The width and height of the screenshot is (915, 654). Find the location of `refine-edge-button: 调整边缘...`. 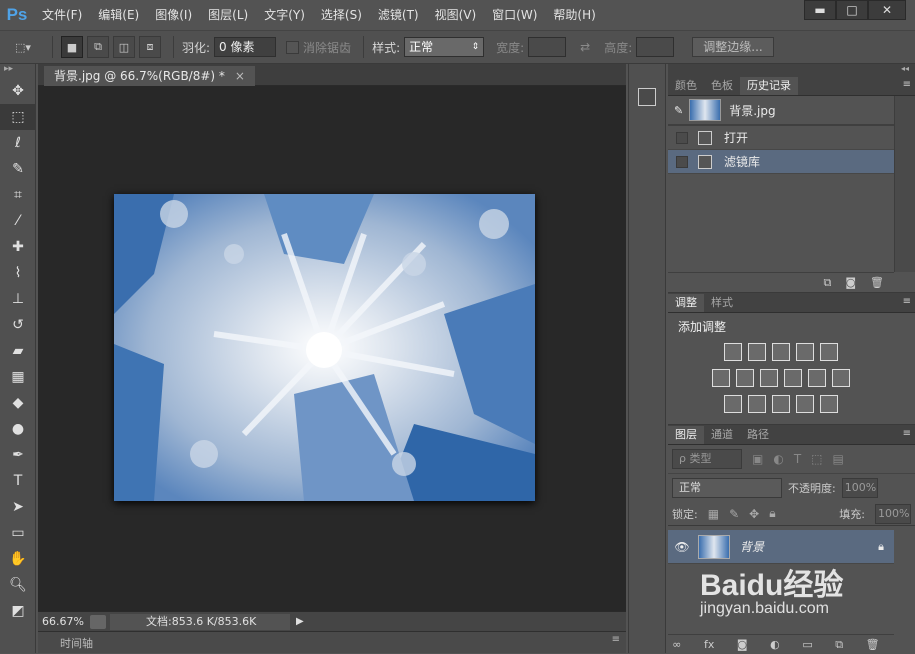

refine-edge-button: 调整边缘... is located at coordinates (733, 47).